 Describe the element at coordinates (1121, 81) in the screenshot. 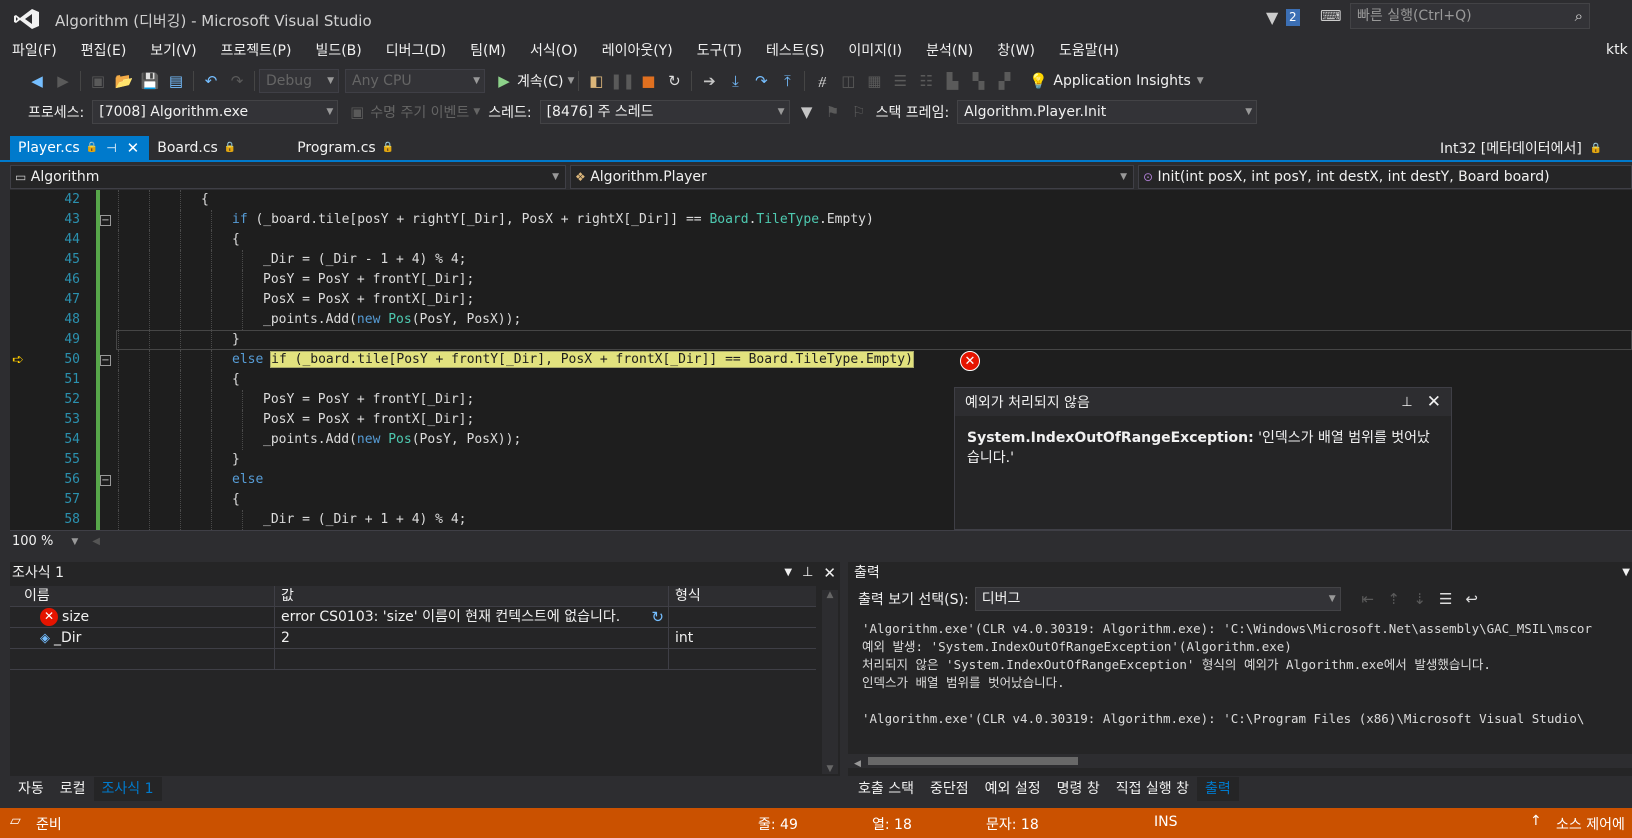

I see `app-insights-button: Application Insights` at that location.